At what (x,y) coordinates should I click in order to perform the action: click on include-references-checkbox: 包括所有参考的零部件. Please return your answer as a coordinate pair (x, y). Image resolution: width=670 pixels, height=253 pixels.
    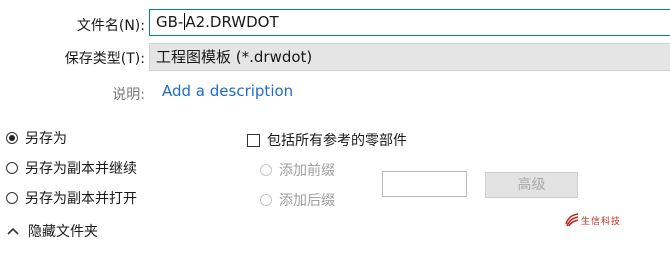
    Looking at the image, I should click on (327, 140).